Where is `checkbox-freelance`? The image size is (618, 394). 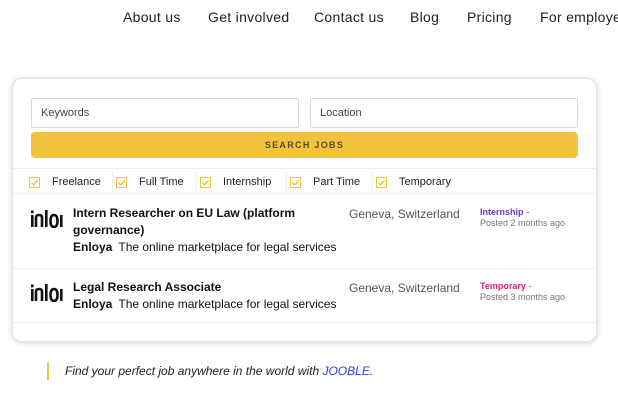 checkbox-freelance is located at coordinates (34, 182).